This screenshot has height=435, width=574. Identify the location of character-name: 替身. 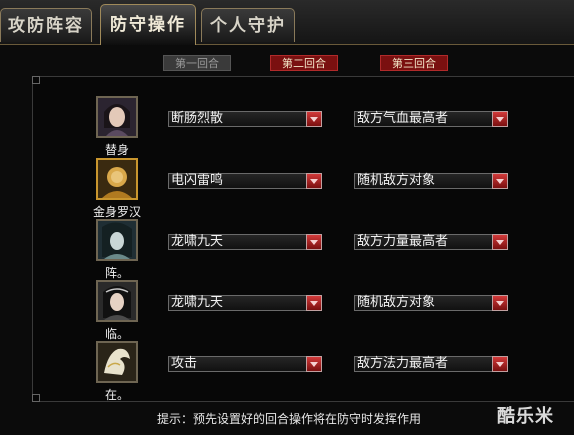
(116, 150).